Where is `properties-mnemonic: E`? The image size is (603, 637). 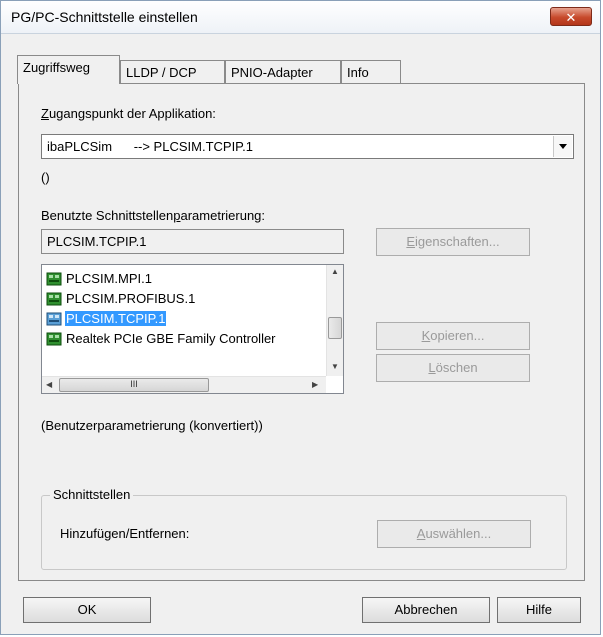
properties-mnemonic: E is located at coordinates (411, 241).